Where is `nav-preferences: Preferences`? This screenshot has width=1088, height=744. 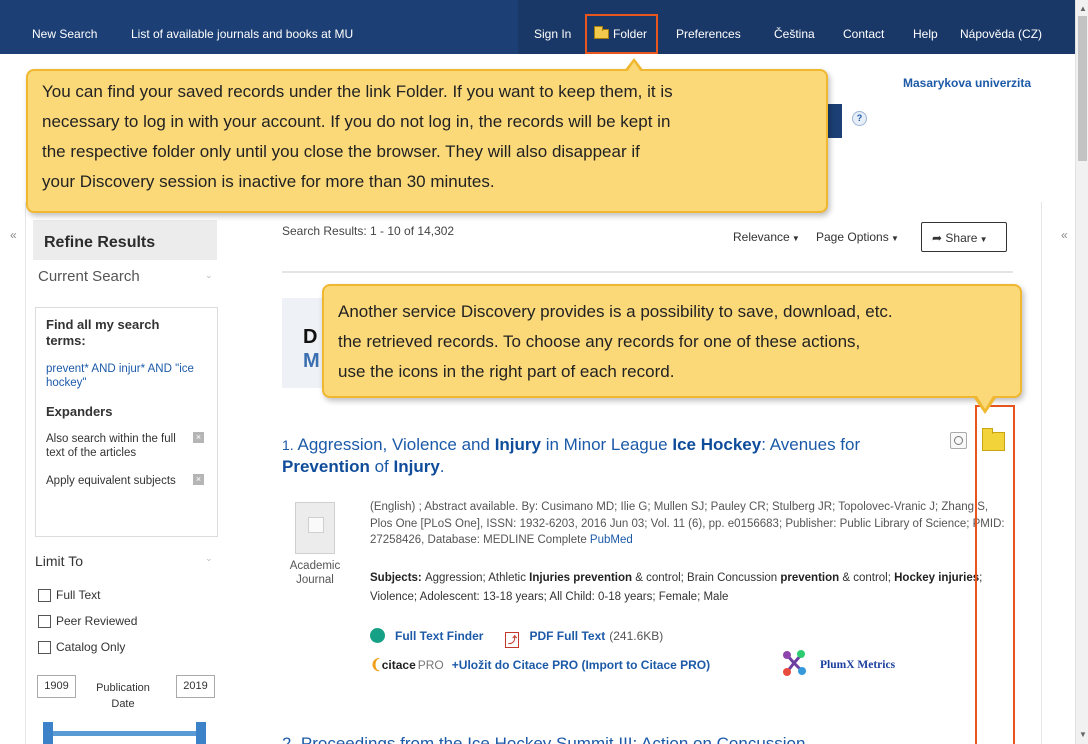
nav-preferences: Preferences is located at coordinates (708, 34).